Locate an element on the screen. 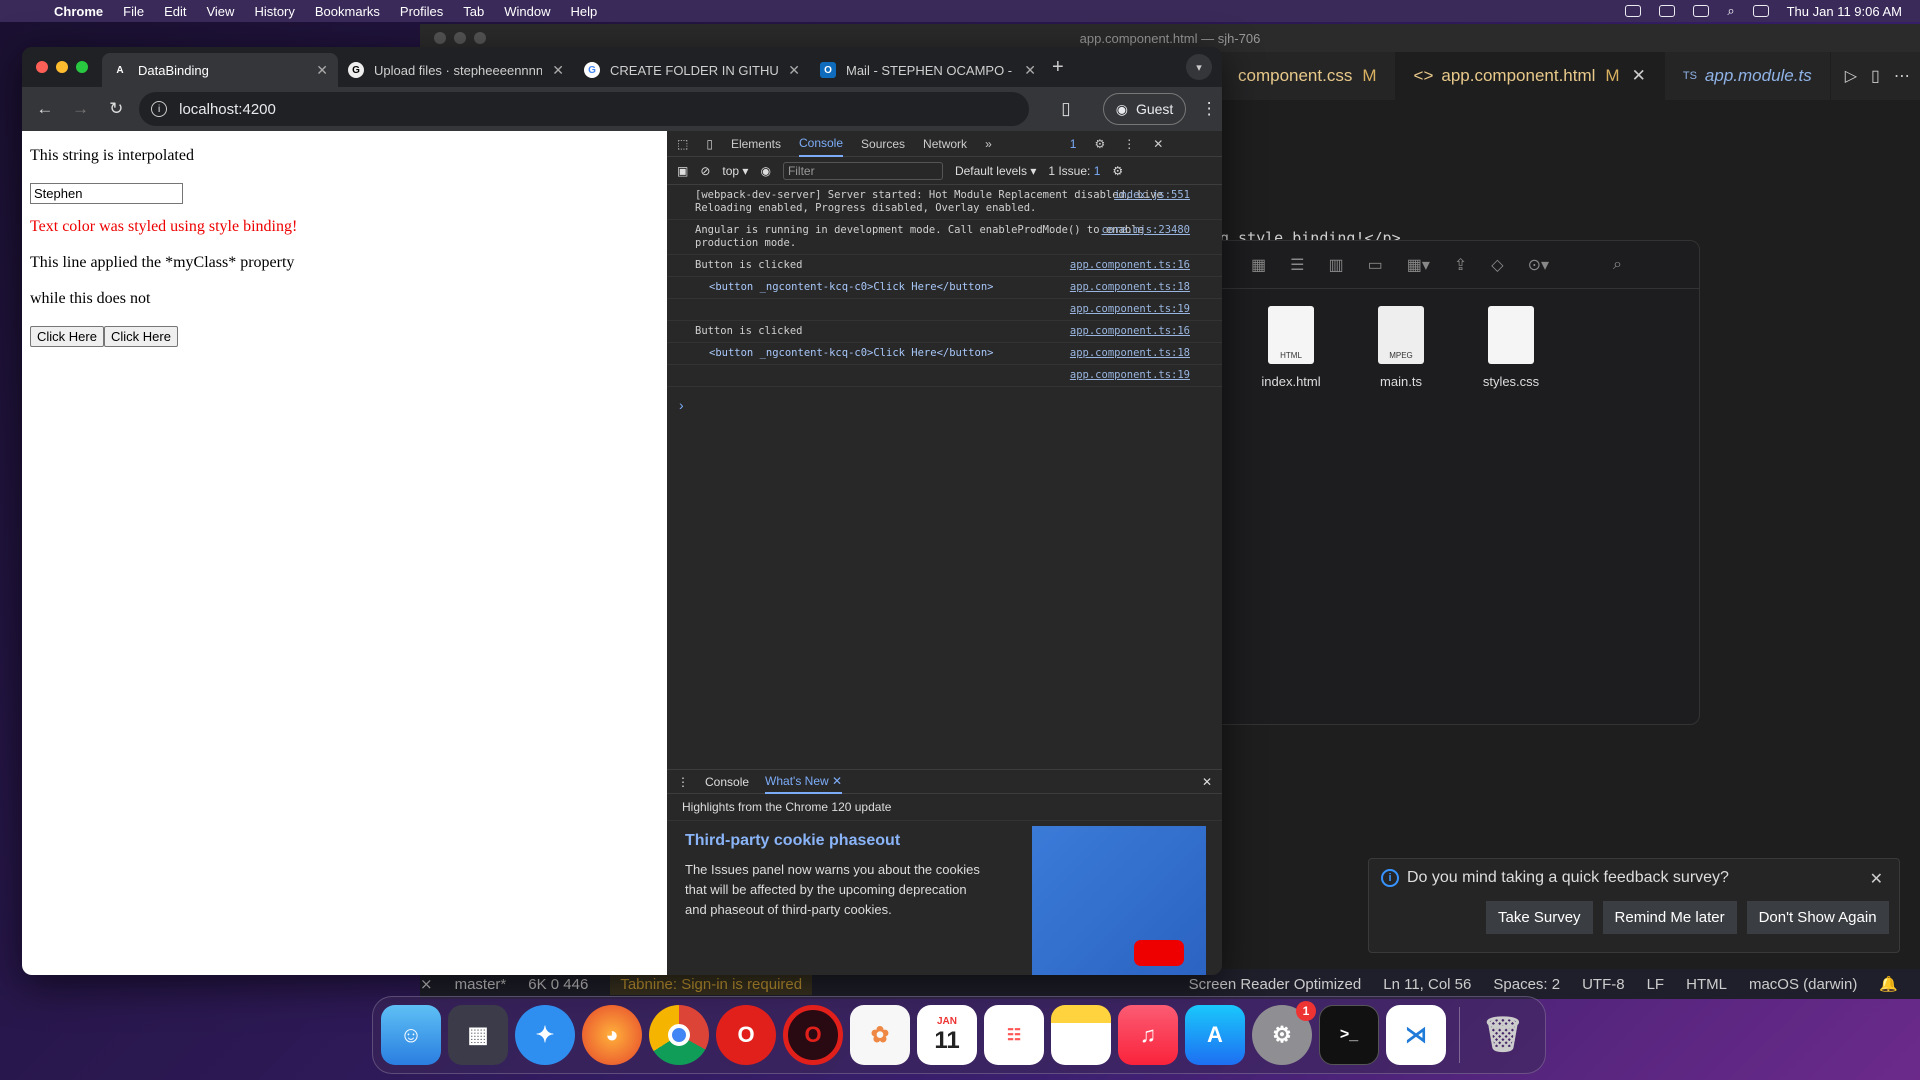  firefox-app-icon: ◕ is located at coordinates (612, 1035).